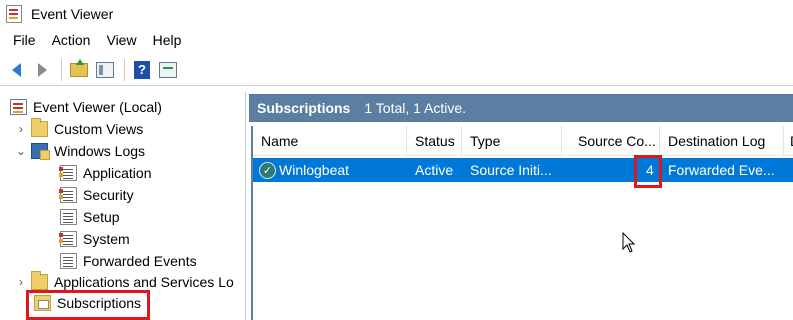 Image resolution: width=793 pixels, height=320 pixels. Describe the element at coordinates (140, 261) in the screenshot. I see `tree-item-label: Forwarded Events` at that location.